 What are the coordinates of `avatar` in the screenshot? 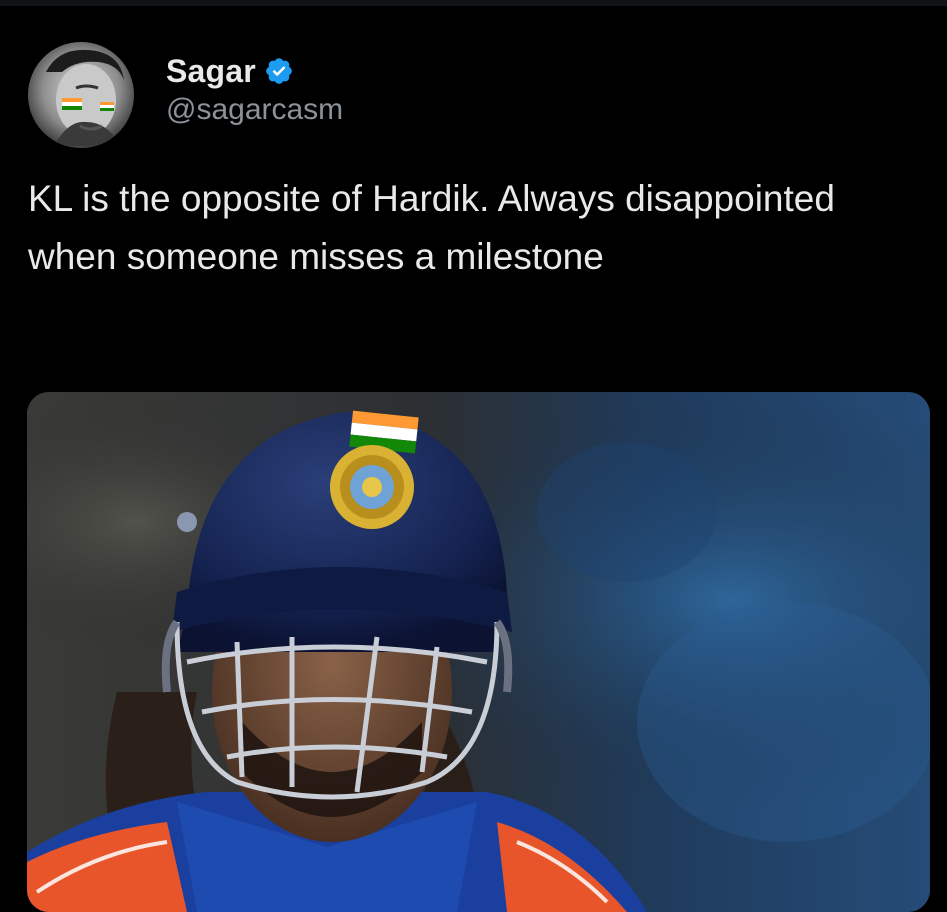 It's located at (81, 95).